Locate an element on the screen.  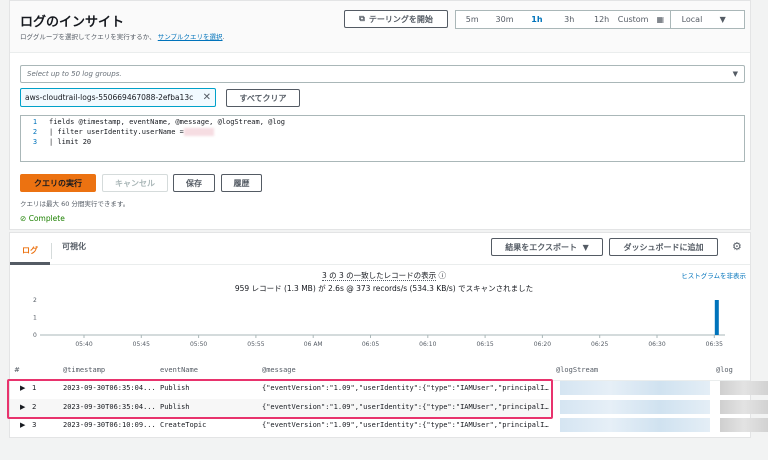
time-custom: Custom ▦ is located at coordinates (644, 19).